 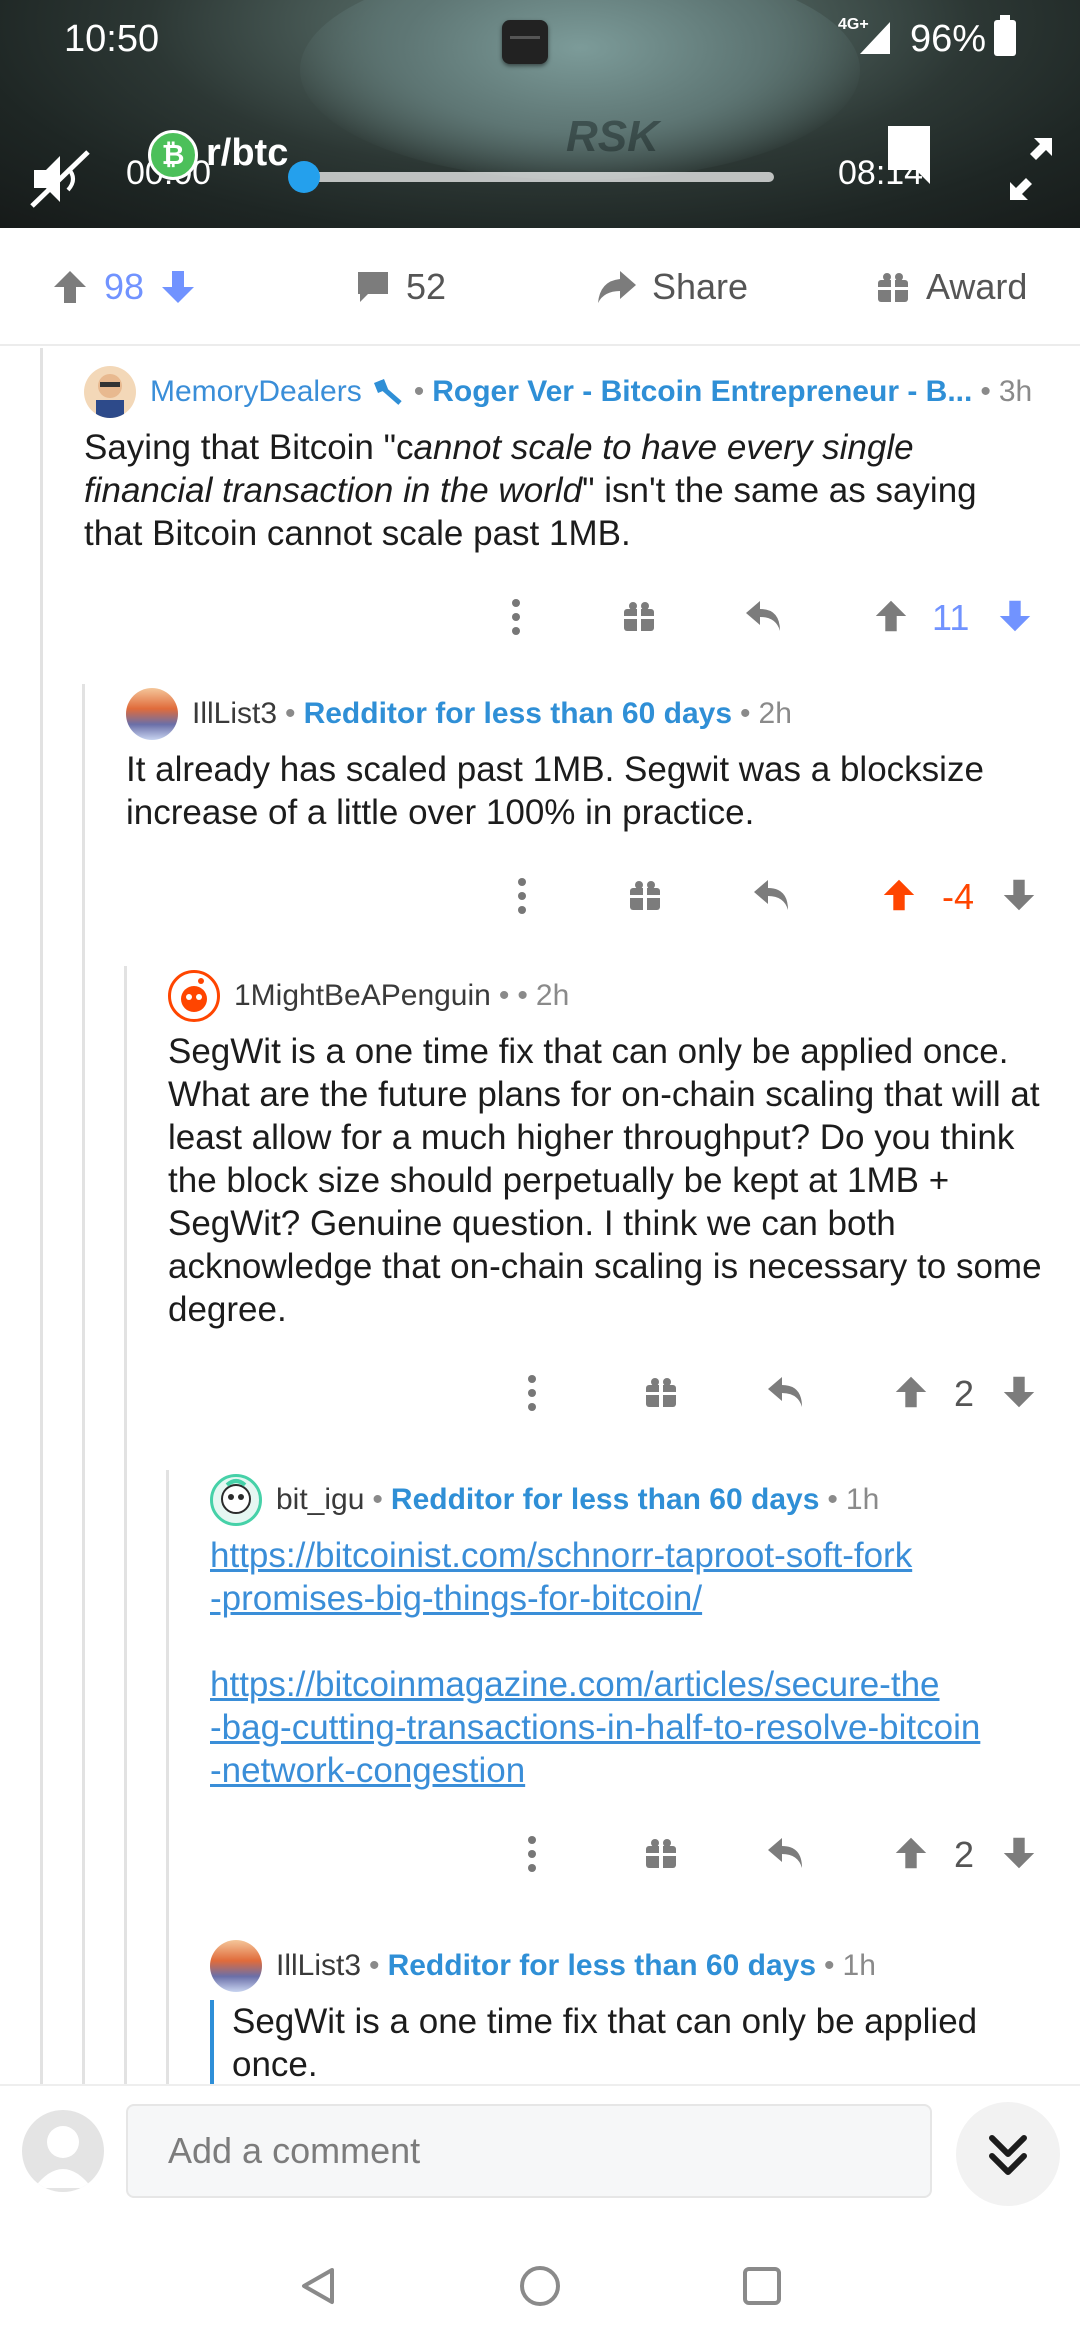 I want to click on comment-age: 2h, so click(x=552, y=995).